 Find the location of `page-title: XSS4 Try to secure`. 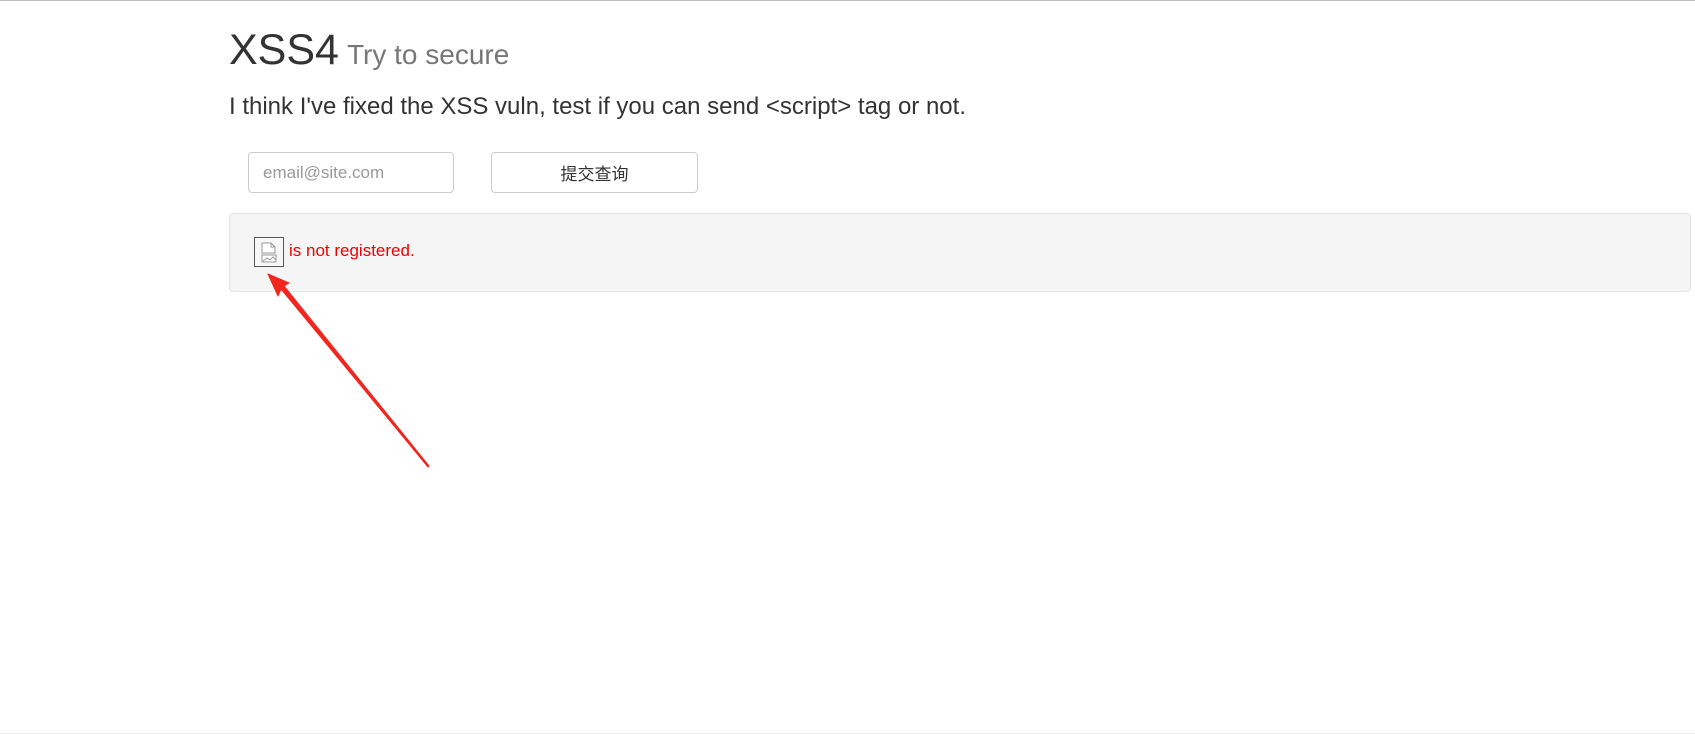

page-title: XSS4 Try to secure is located at coordinates (369, 52).